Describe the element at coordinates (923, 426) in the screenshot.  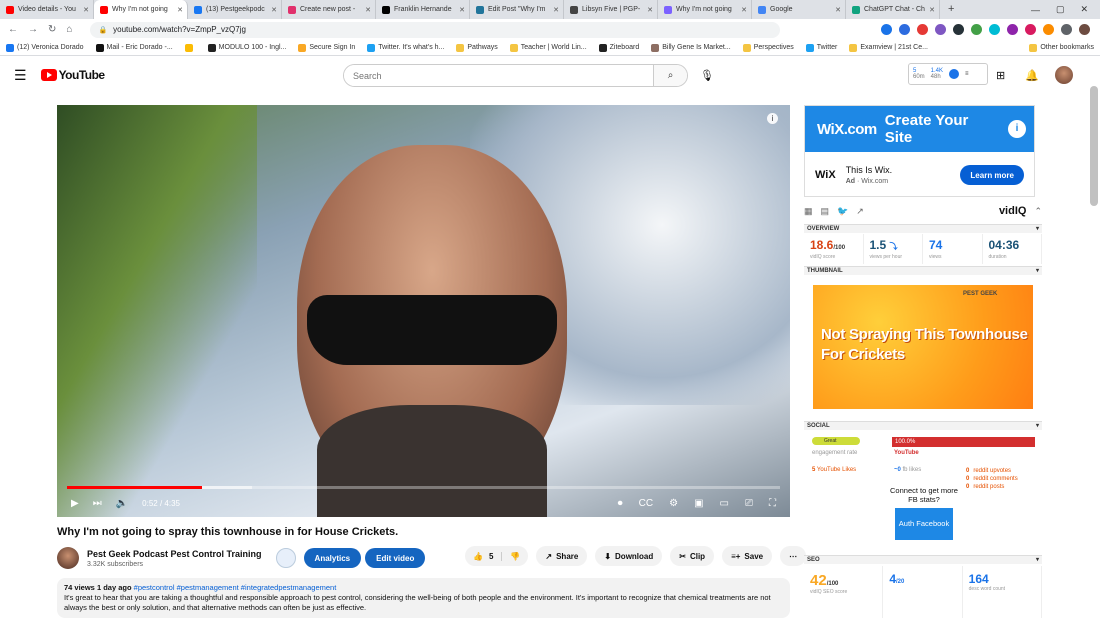
I see `social-header: SOCIAL` at that location.